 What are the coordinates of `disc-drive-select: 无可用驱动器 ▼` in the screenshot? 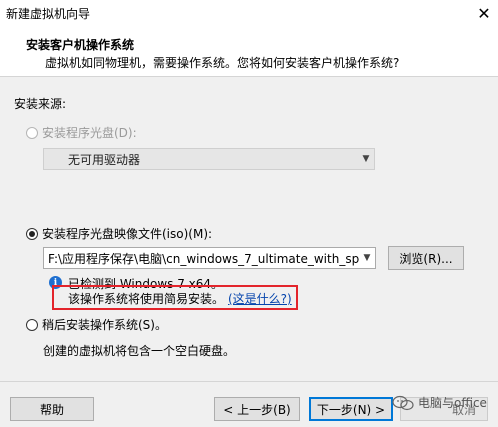 It's located at (209, 159).